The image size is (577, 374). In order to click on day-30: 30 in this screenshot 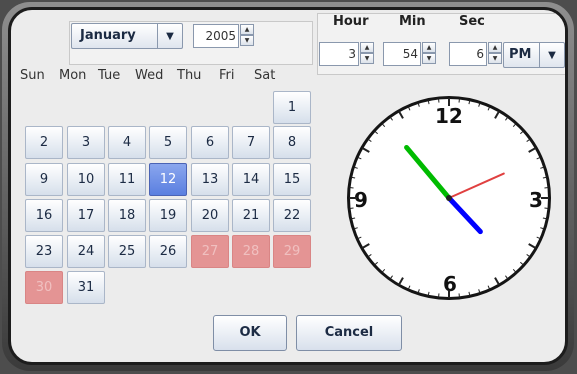, I will do `click(44, 287)`.